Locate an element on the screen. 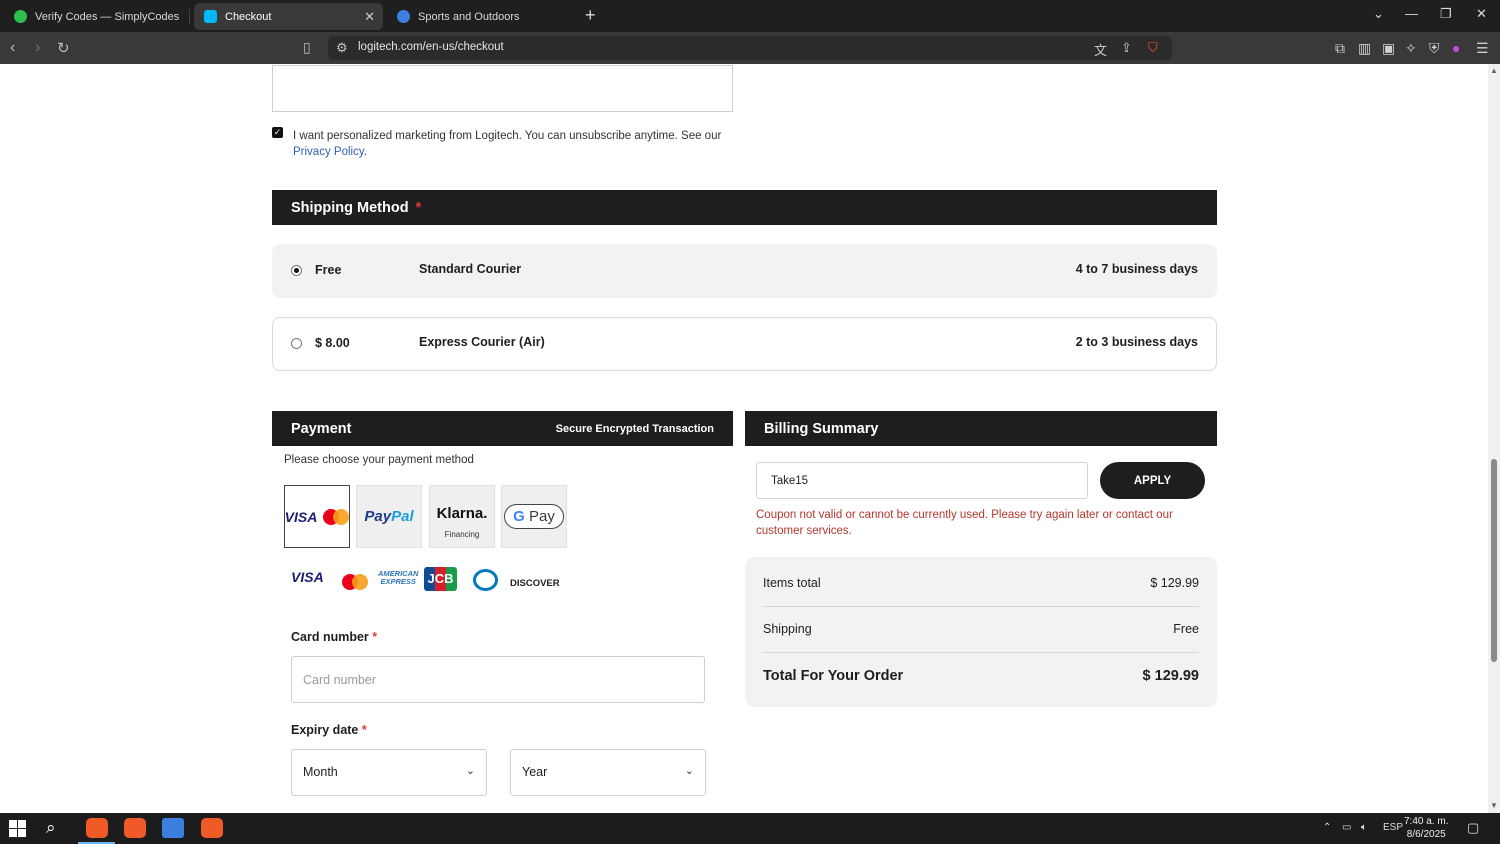 The width and height of the screenshot is (1500, 844). discover-card-logo: DISCOVER is located at coordinates (535, 583).